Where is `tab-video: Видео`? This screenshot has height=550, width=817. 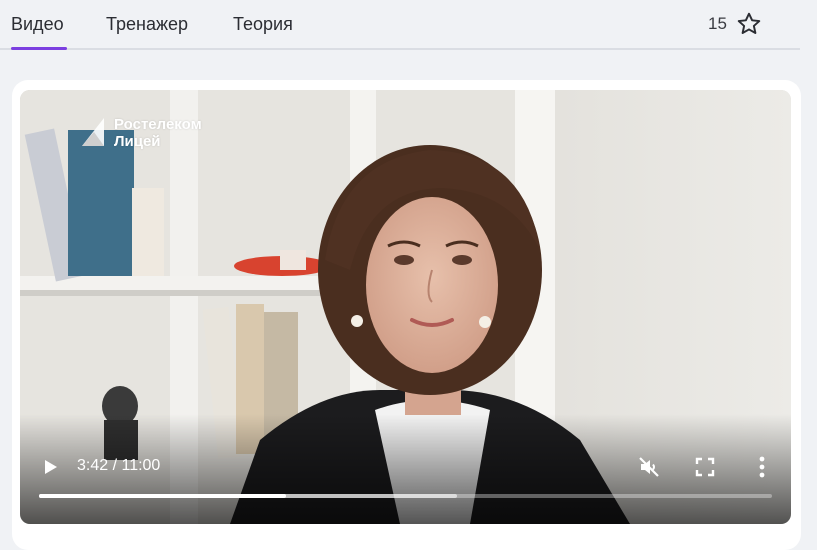 tab-video: Видео is located at coordinates (37, 32).